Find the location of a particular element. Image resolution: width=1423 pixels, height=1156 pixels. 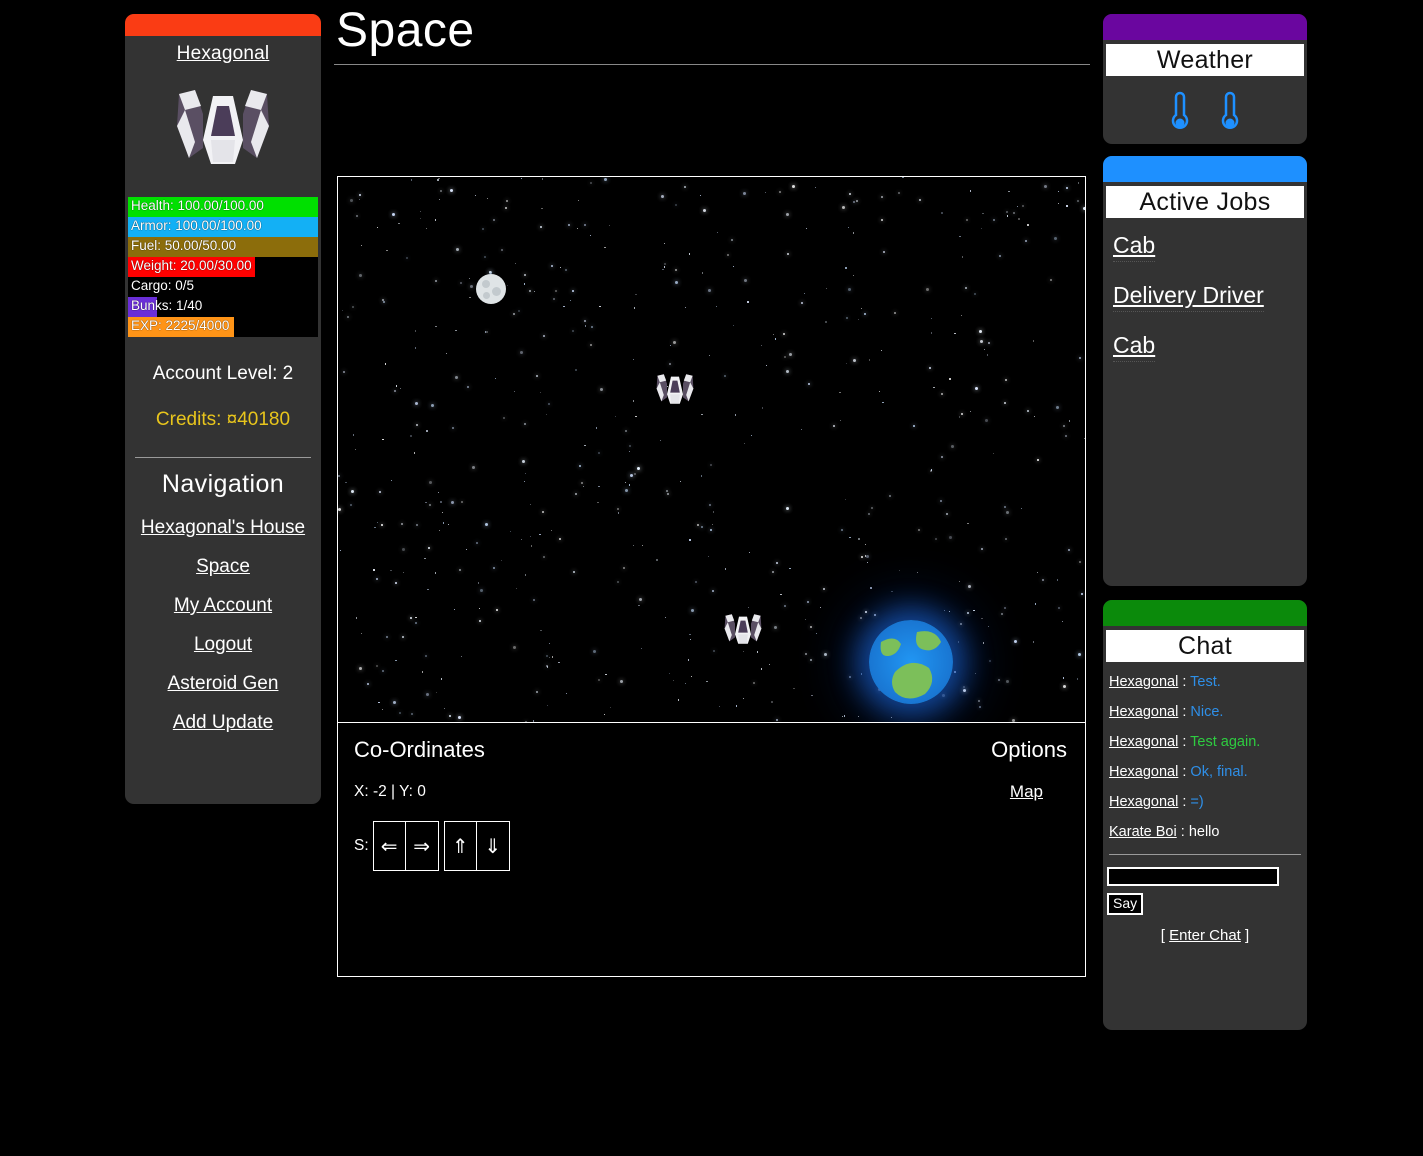

jobs-title-bar: Active Jobs is located at coordinates (1205, 202).